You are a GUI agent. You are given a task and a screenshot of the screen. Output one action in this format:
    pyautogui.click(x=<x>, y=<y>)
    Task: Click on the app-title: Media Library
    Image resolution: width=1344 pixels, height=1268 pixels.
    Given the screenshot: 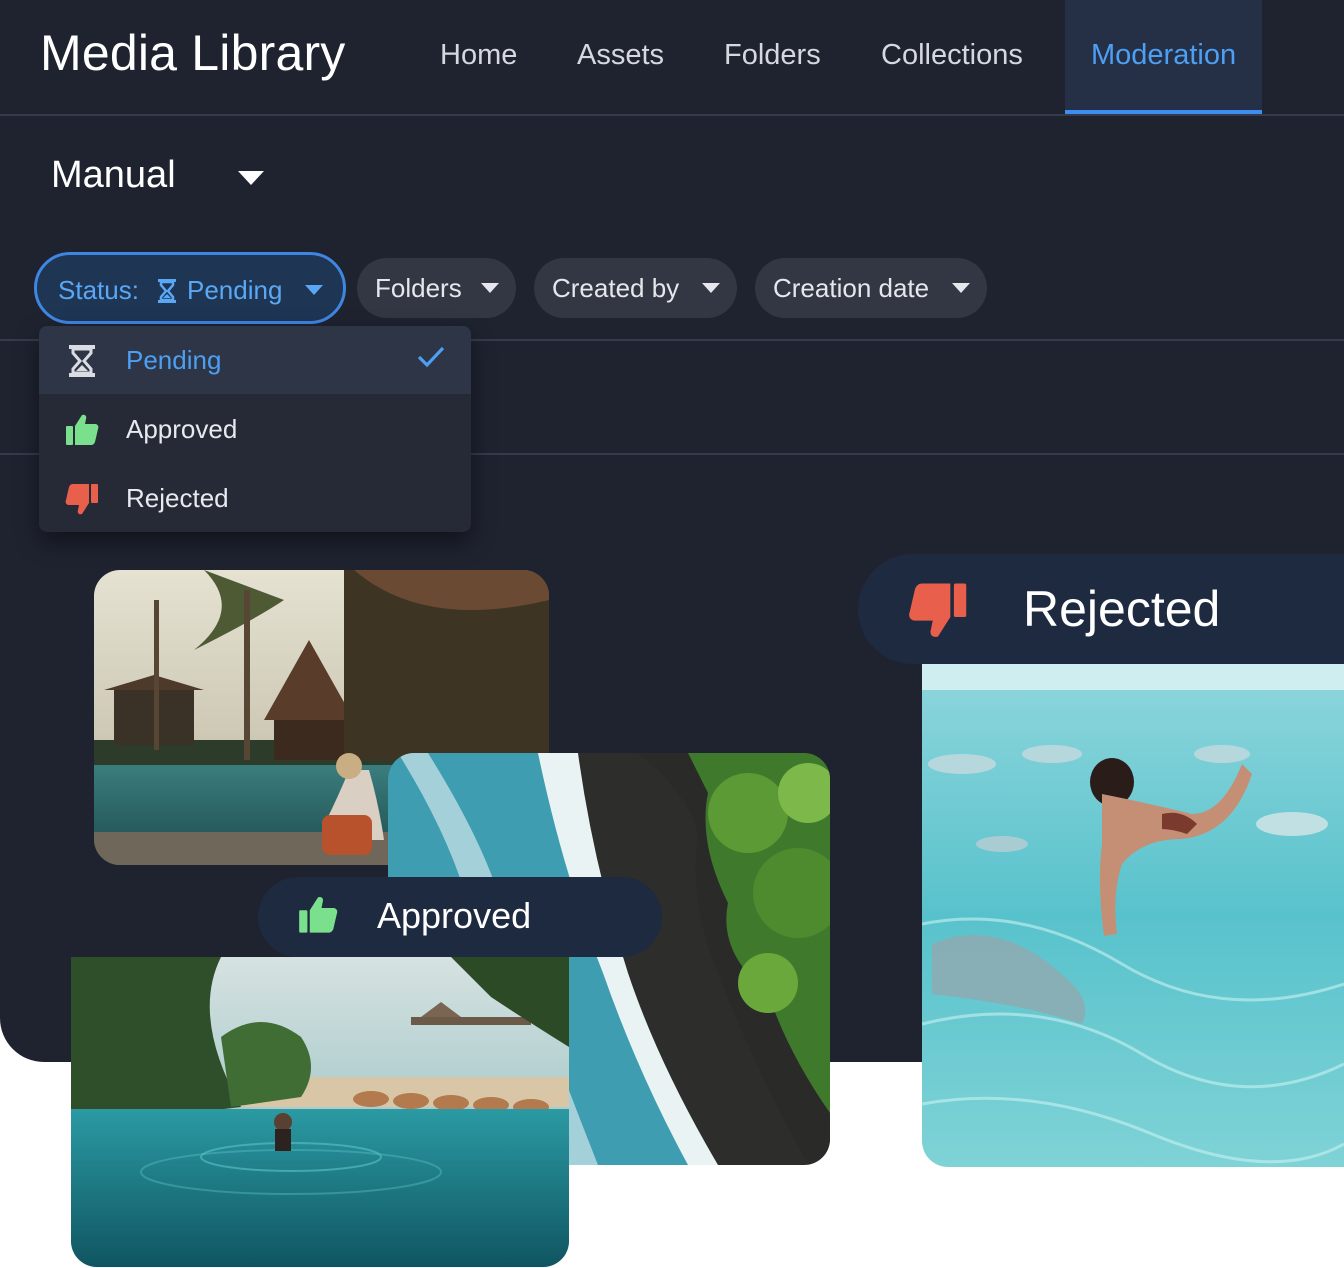 What is the action you would take?
    pyautogui.click(x=193, y=53)
    